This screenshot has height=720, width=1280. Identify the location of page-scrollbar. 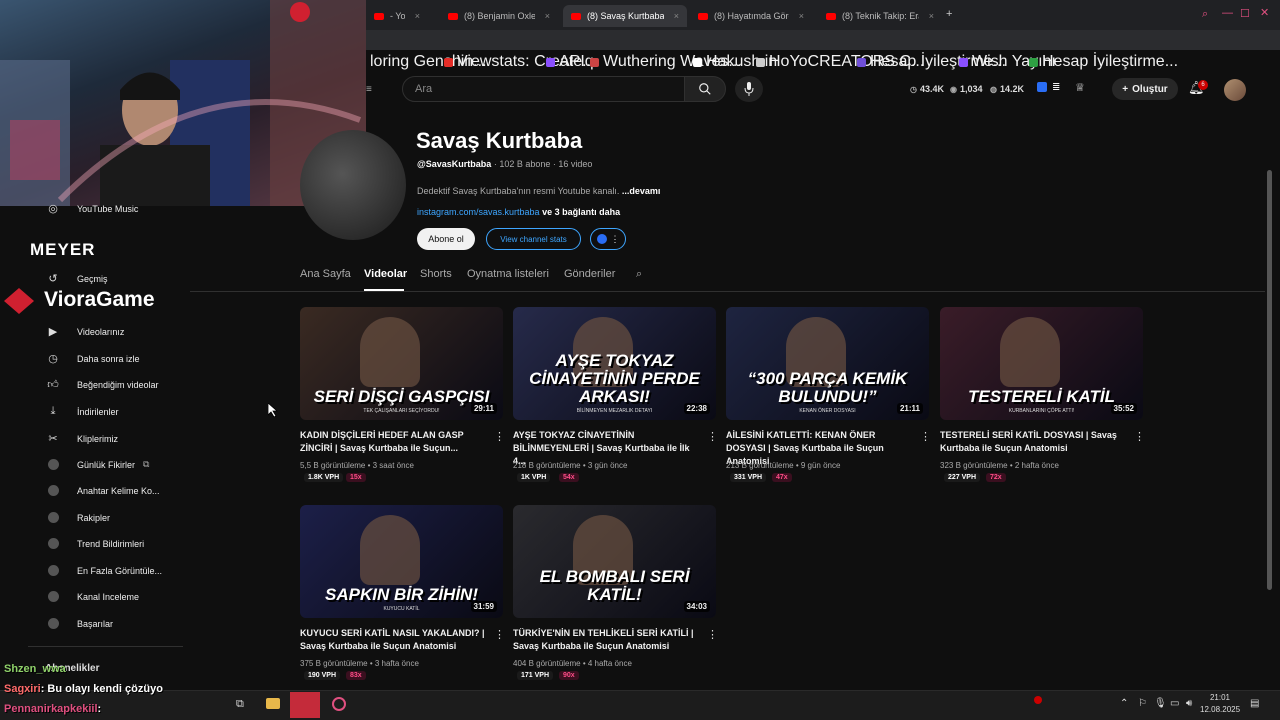
(1269, 380).